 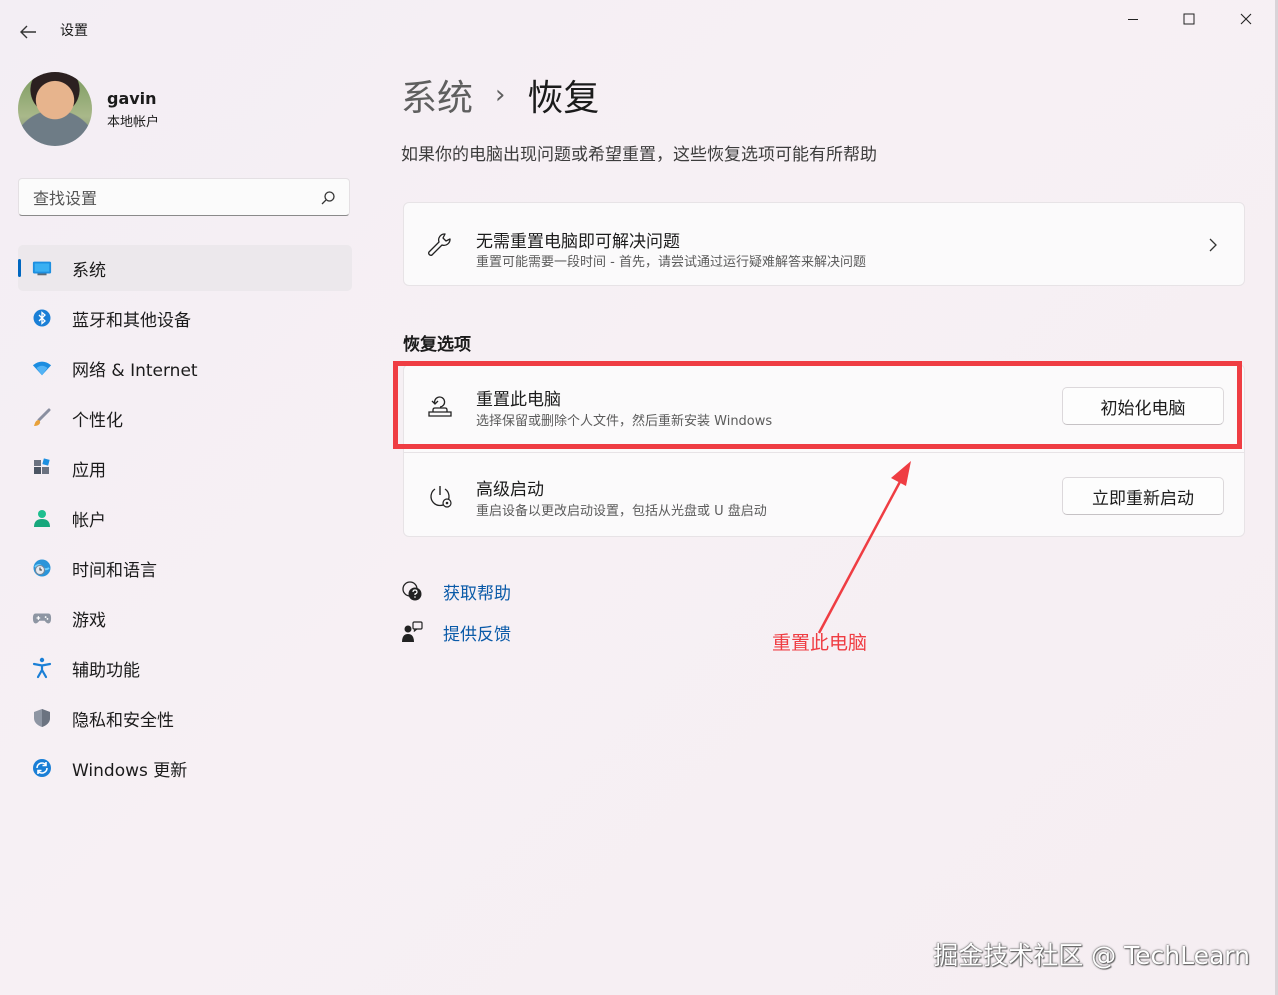 What do you see at coordinates (1091, 955) in the screenshot?
I see `watermark: 掘金技术社区 @ TechLearn` at bounding box center [1091, 955].